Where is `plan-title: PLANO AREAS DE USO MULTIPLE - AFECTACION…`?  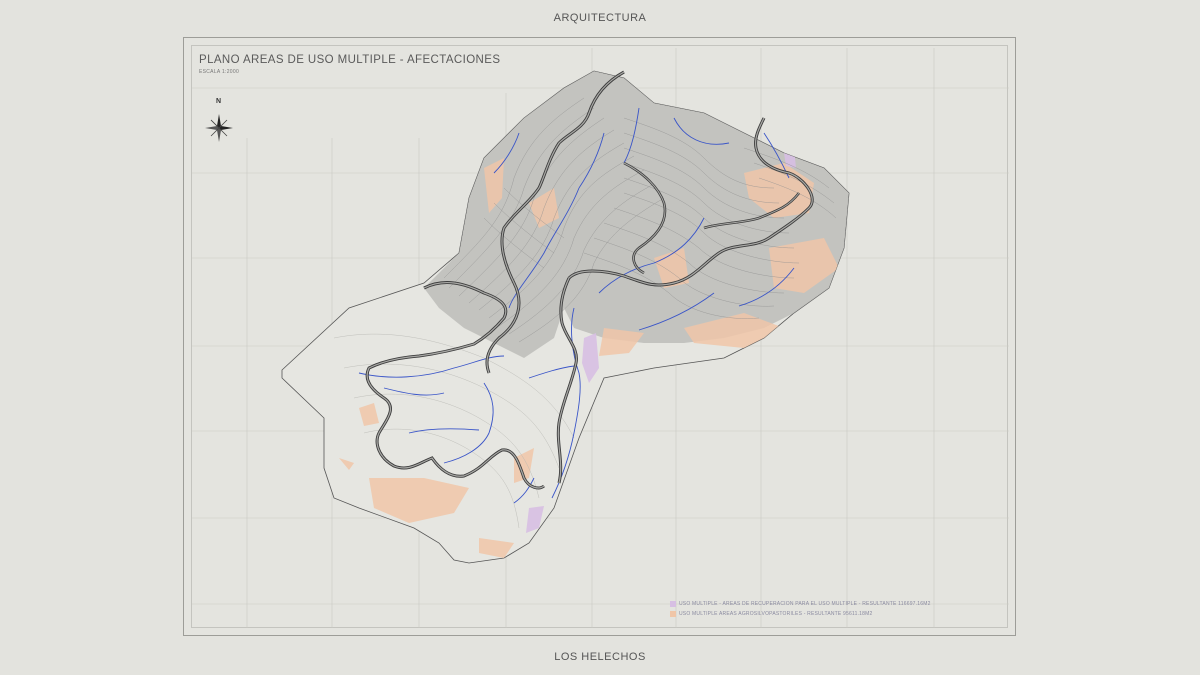 plan-title: PLANO AREAS DE USO MULTIPLE - AFECTACION… is located at coordinates (350, 60).